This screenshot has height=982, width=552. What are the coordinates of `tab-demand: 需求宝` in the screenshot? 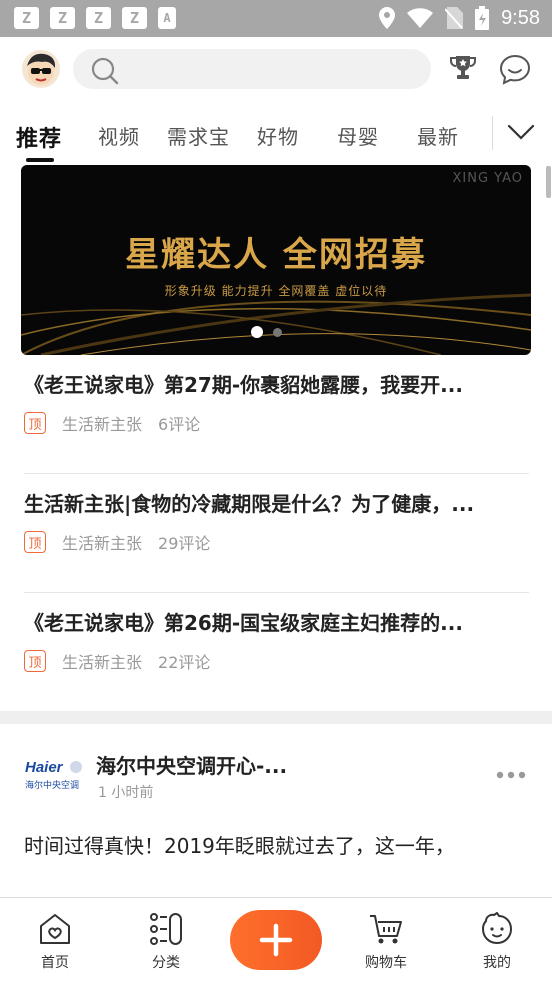 It's located at (198, 135).